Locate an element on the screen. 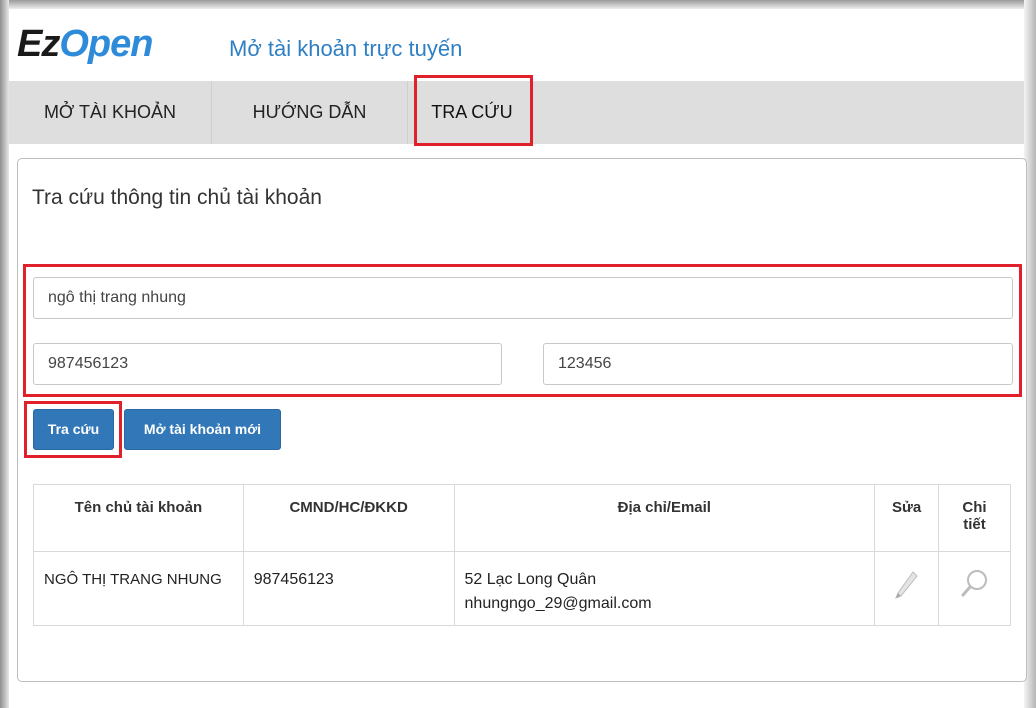 Image resolution: width=1036 pixels, height=708 pixels. logo: EzOpen is located at coordinates (85, 44).